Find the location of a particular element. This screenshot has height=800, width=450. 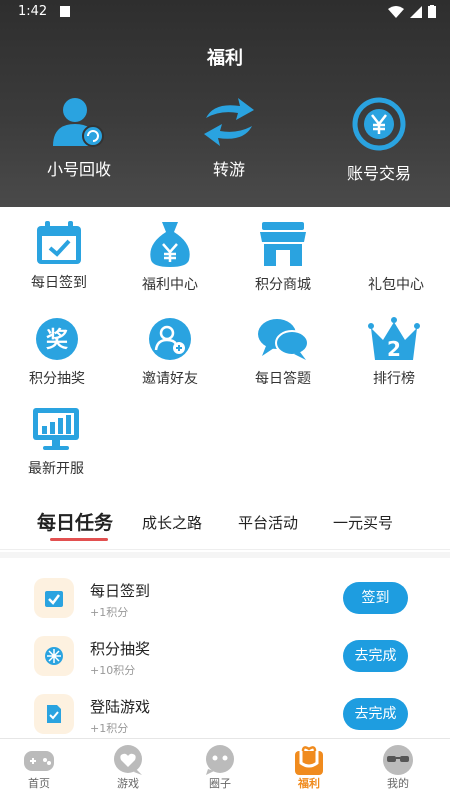

user-recycle-icon is located at coordinates (78, 122).